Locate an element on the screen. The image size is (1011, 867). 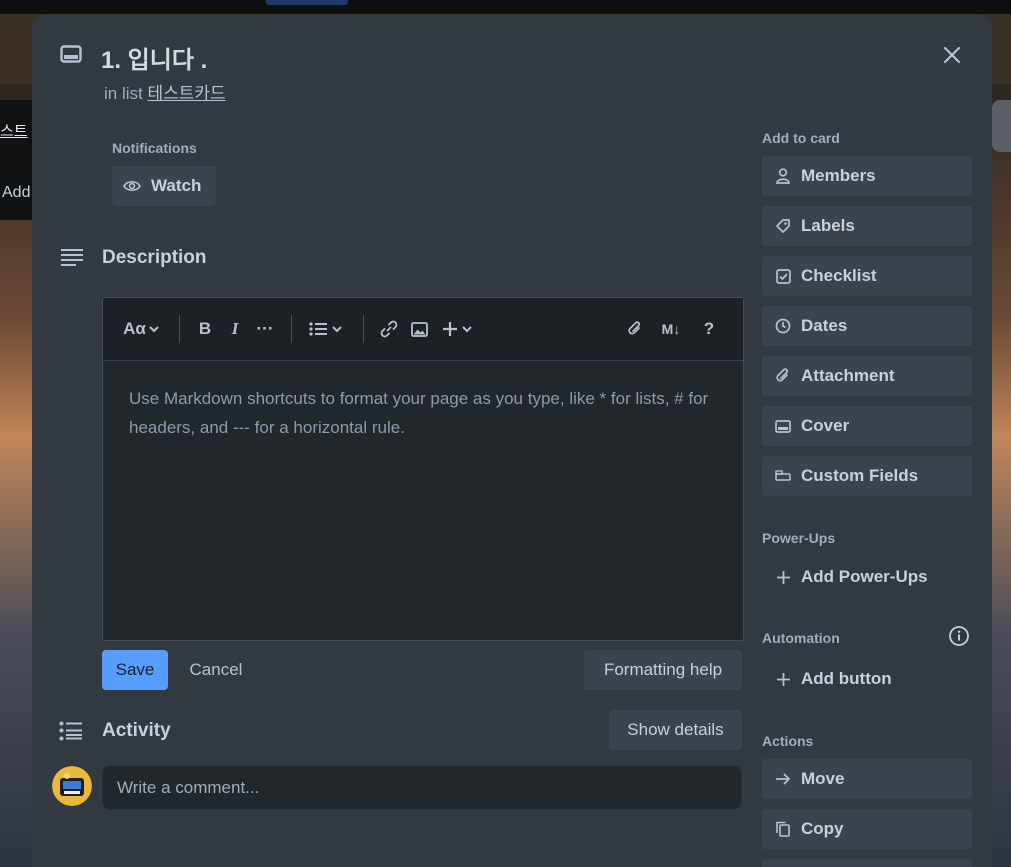
list-dropdown is located at coordinates (325, 329).